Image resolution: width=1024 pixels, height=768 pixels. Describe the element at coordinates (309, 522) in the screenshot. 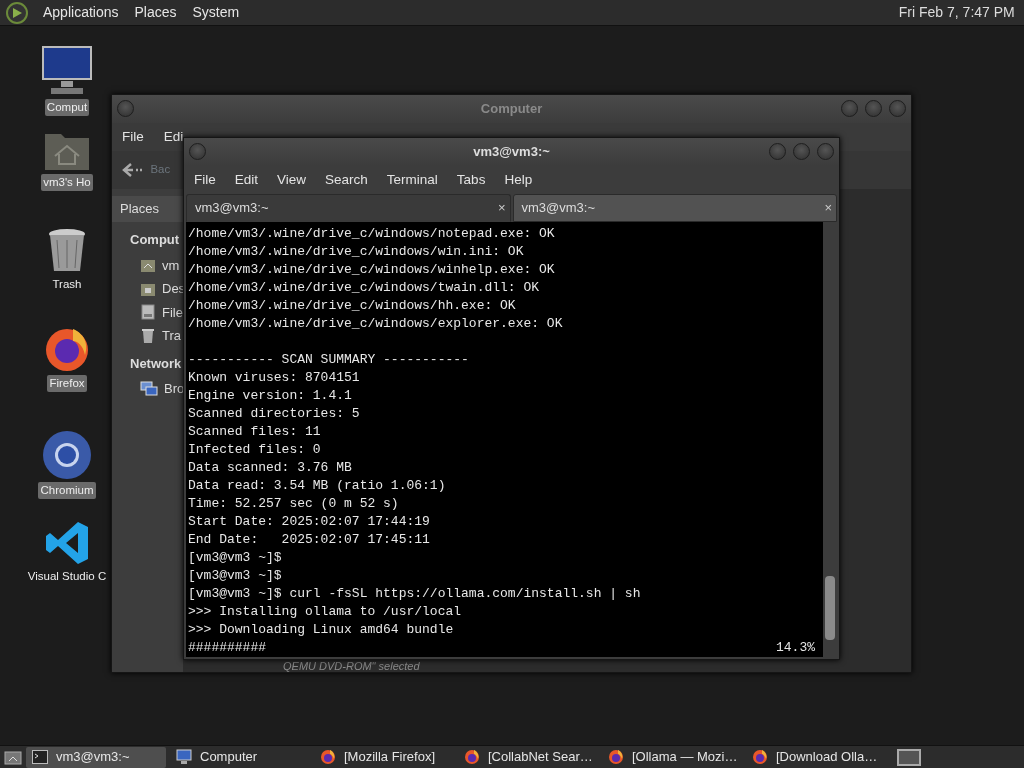

I see `terminal-line: Start Date: 2025:02:07 17:44:19` at that location.